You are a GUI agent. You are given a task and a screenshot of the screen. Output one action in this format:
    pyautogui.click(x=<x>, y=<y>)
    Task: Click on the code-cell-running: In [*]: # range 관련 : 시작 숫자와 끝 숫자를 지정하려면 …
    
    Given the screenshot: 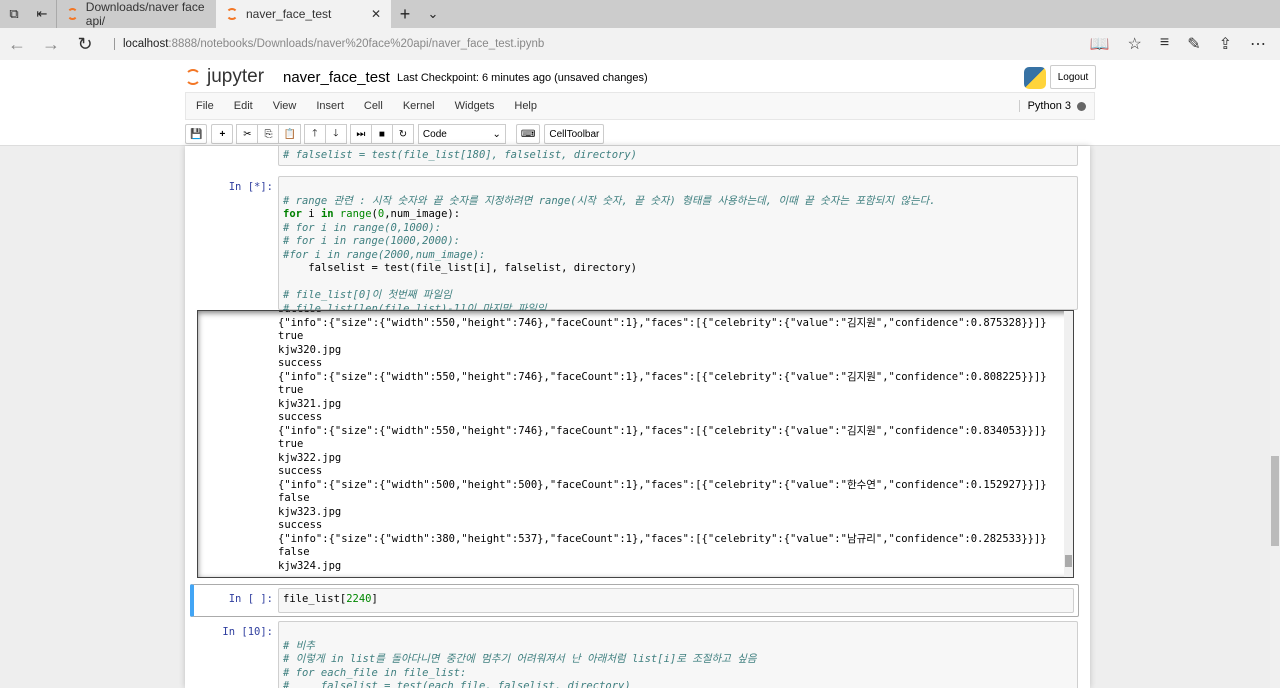 What is the action you would take?
    pyautogui.click(x=634, y=245)
    